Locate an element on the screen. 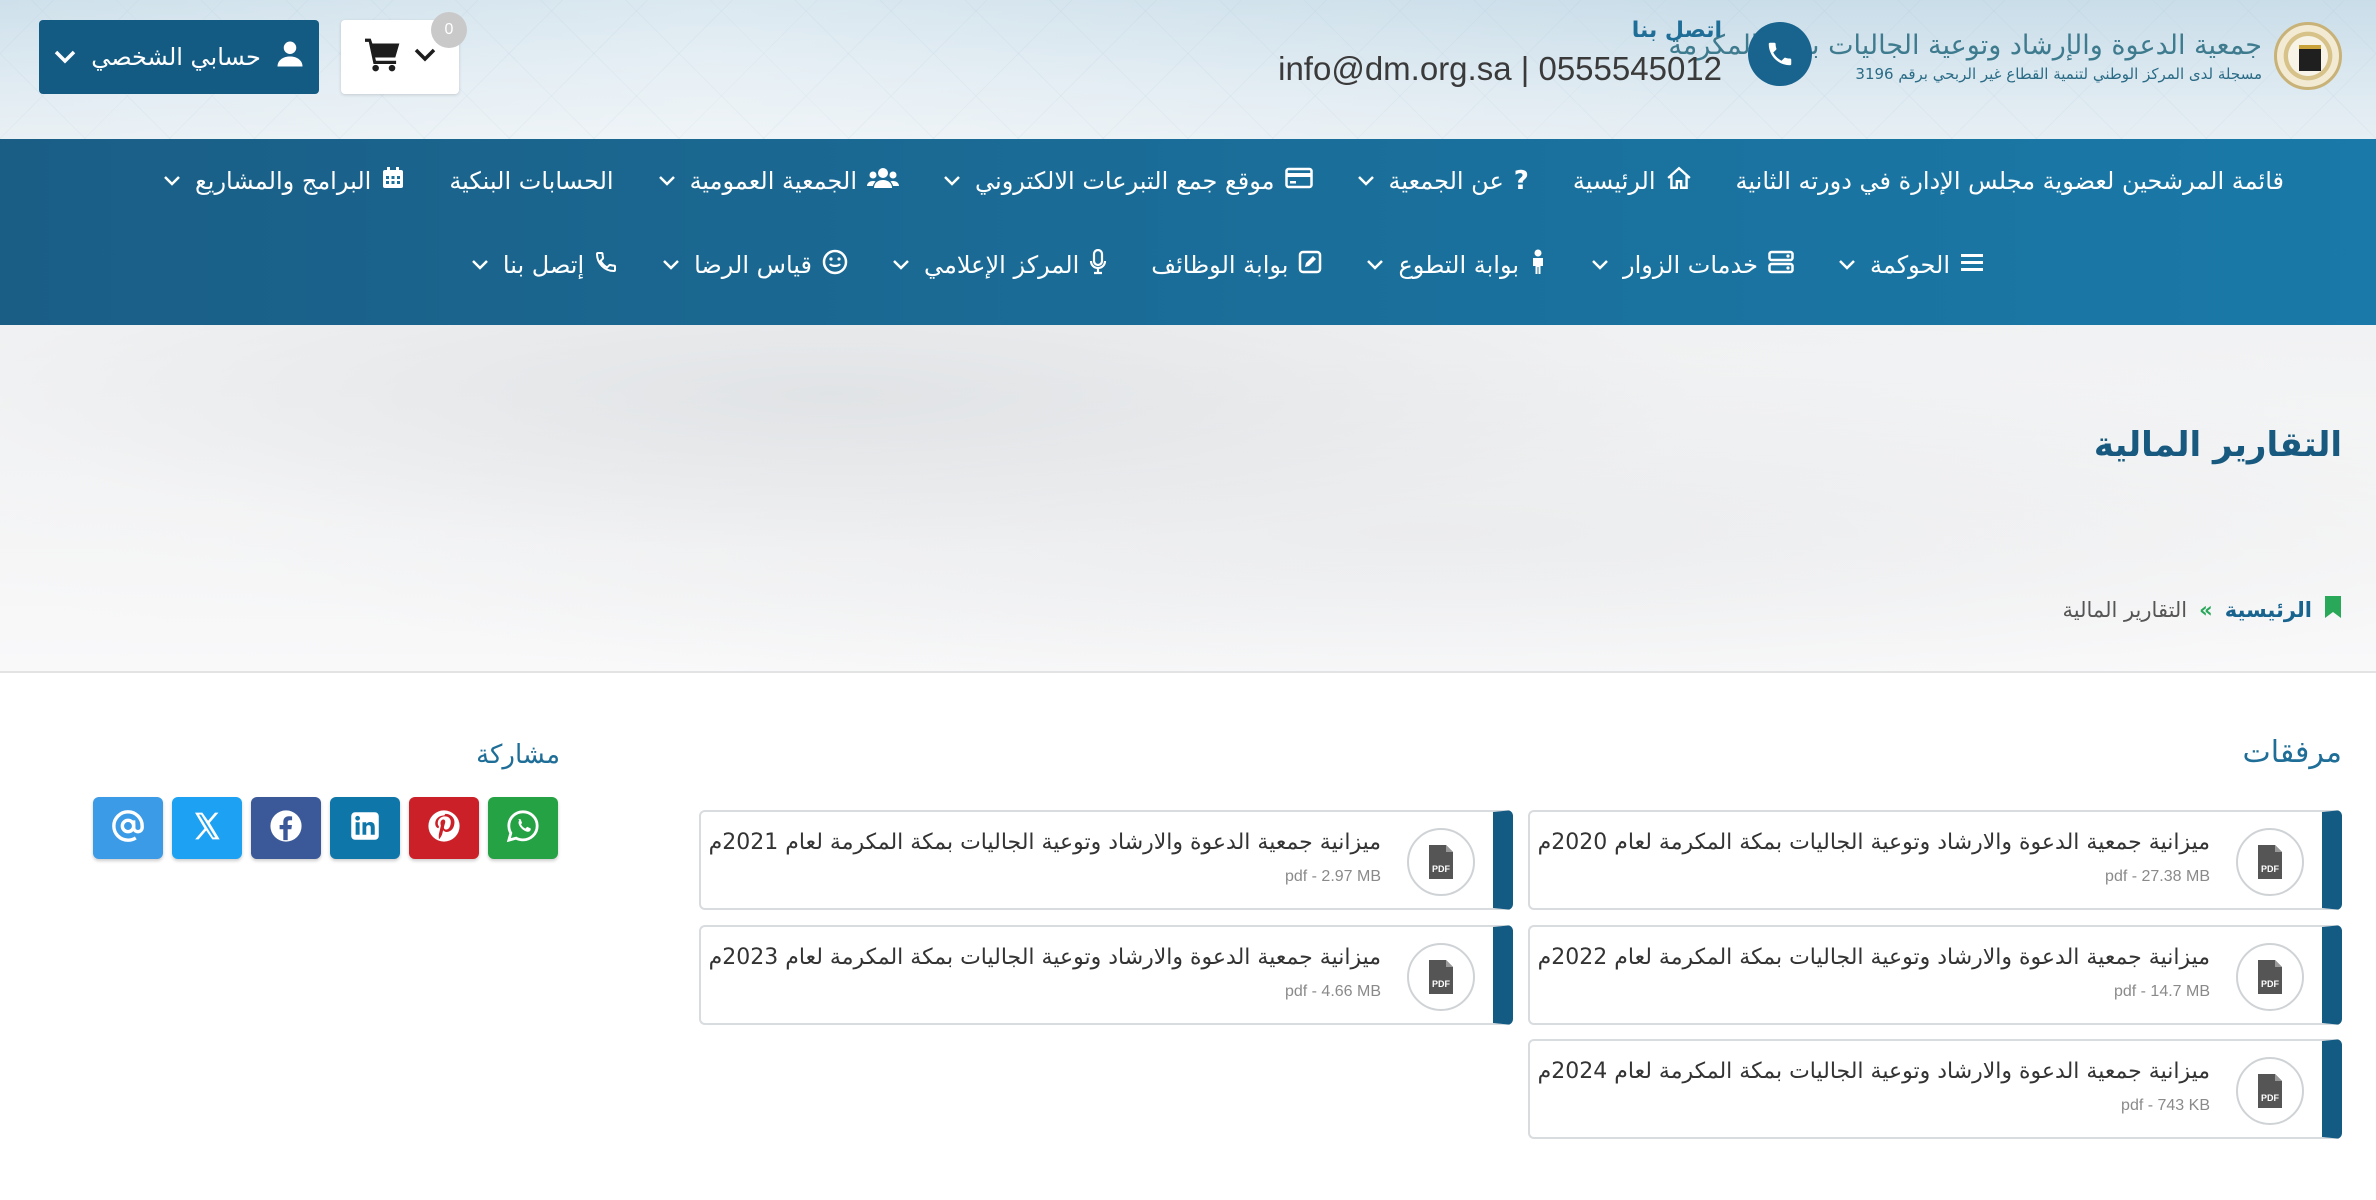 This screenshot has height=1200, width=2376. nav-label: بوابة الوظائف is located at coordinates (1220, 265).